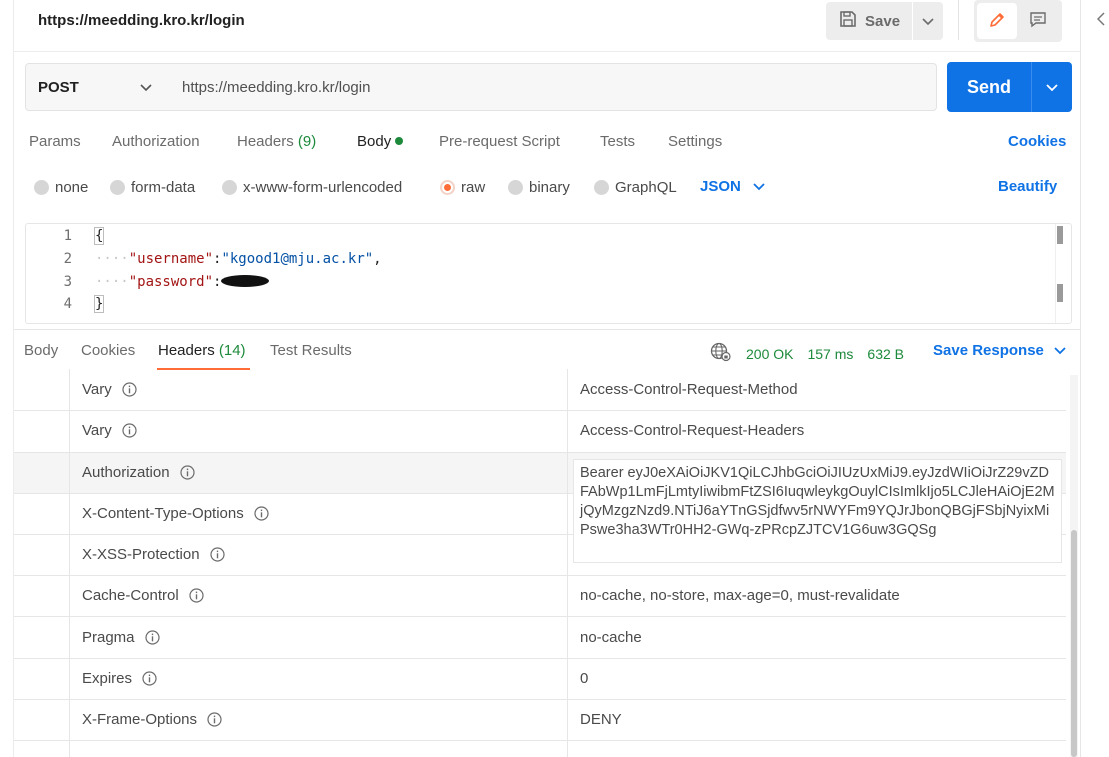  I want to click on response-size: 632 B, so click(885, 354).